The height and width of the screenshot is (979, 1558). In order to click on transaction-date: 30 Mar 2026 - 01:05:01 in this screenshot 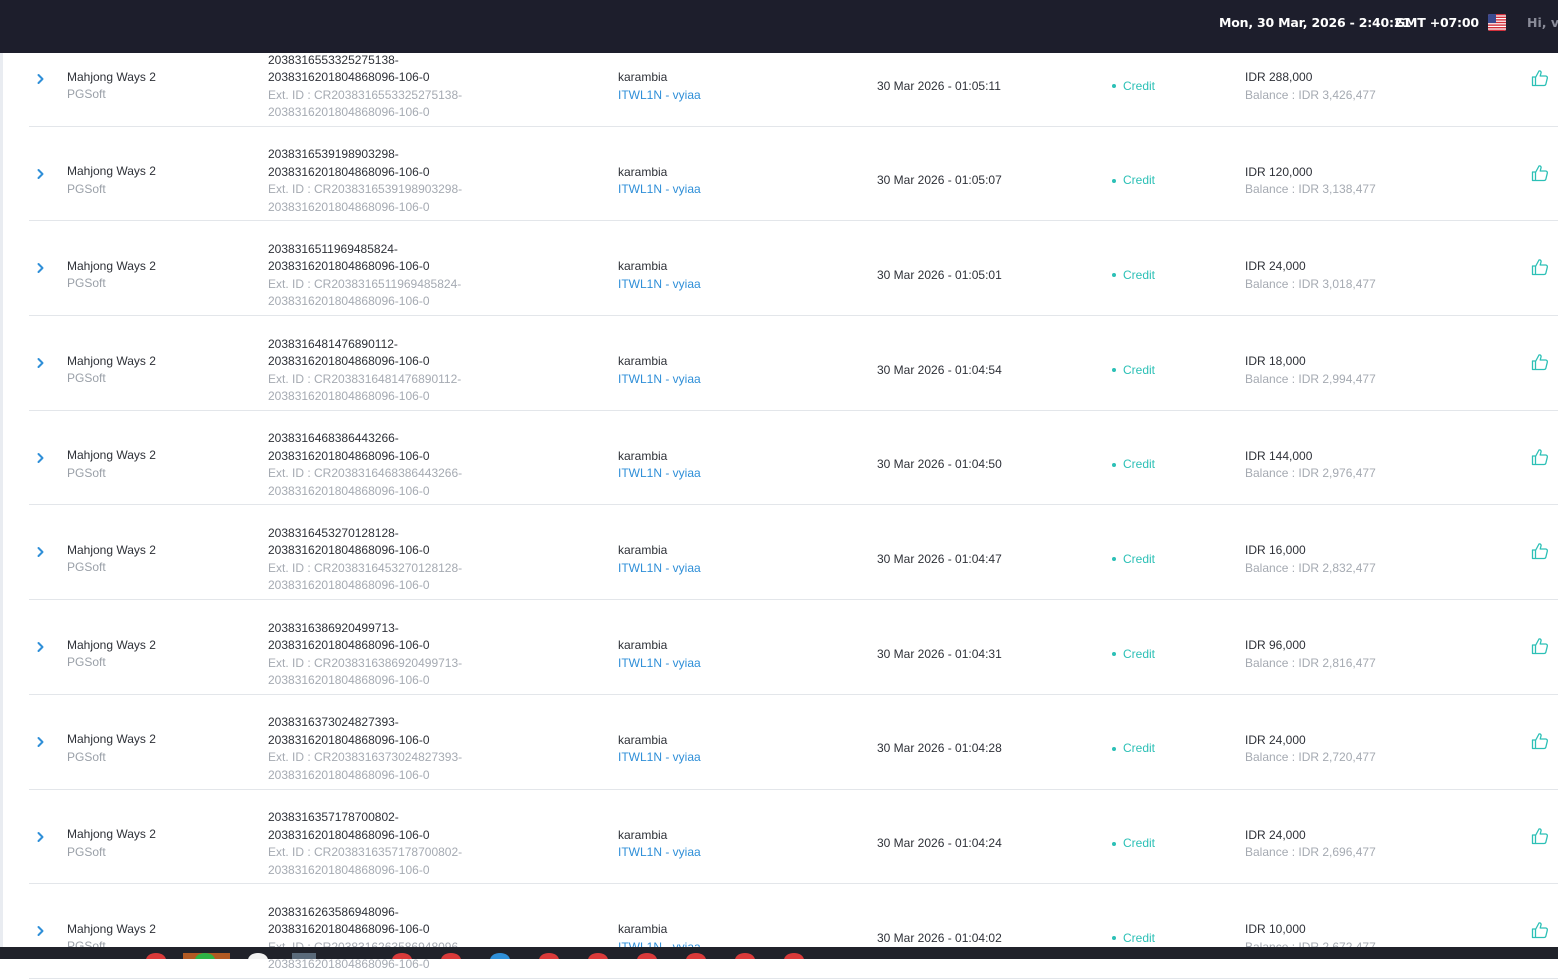, I will do `click(939, 274)`.